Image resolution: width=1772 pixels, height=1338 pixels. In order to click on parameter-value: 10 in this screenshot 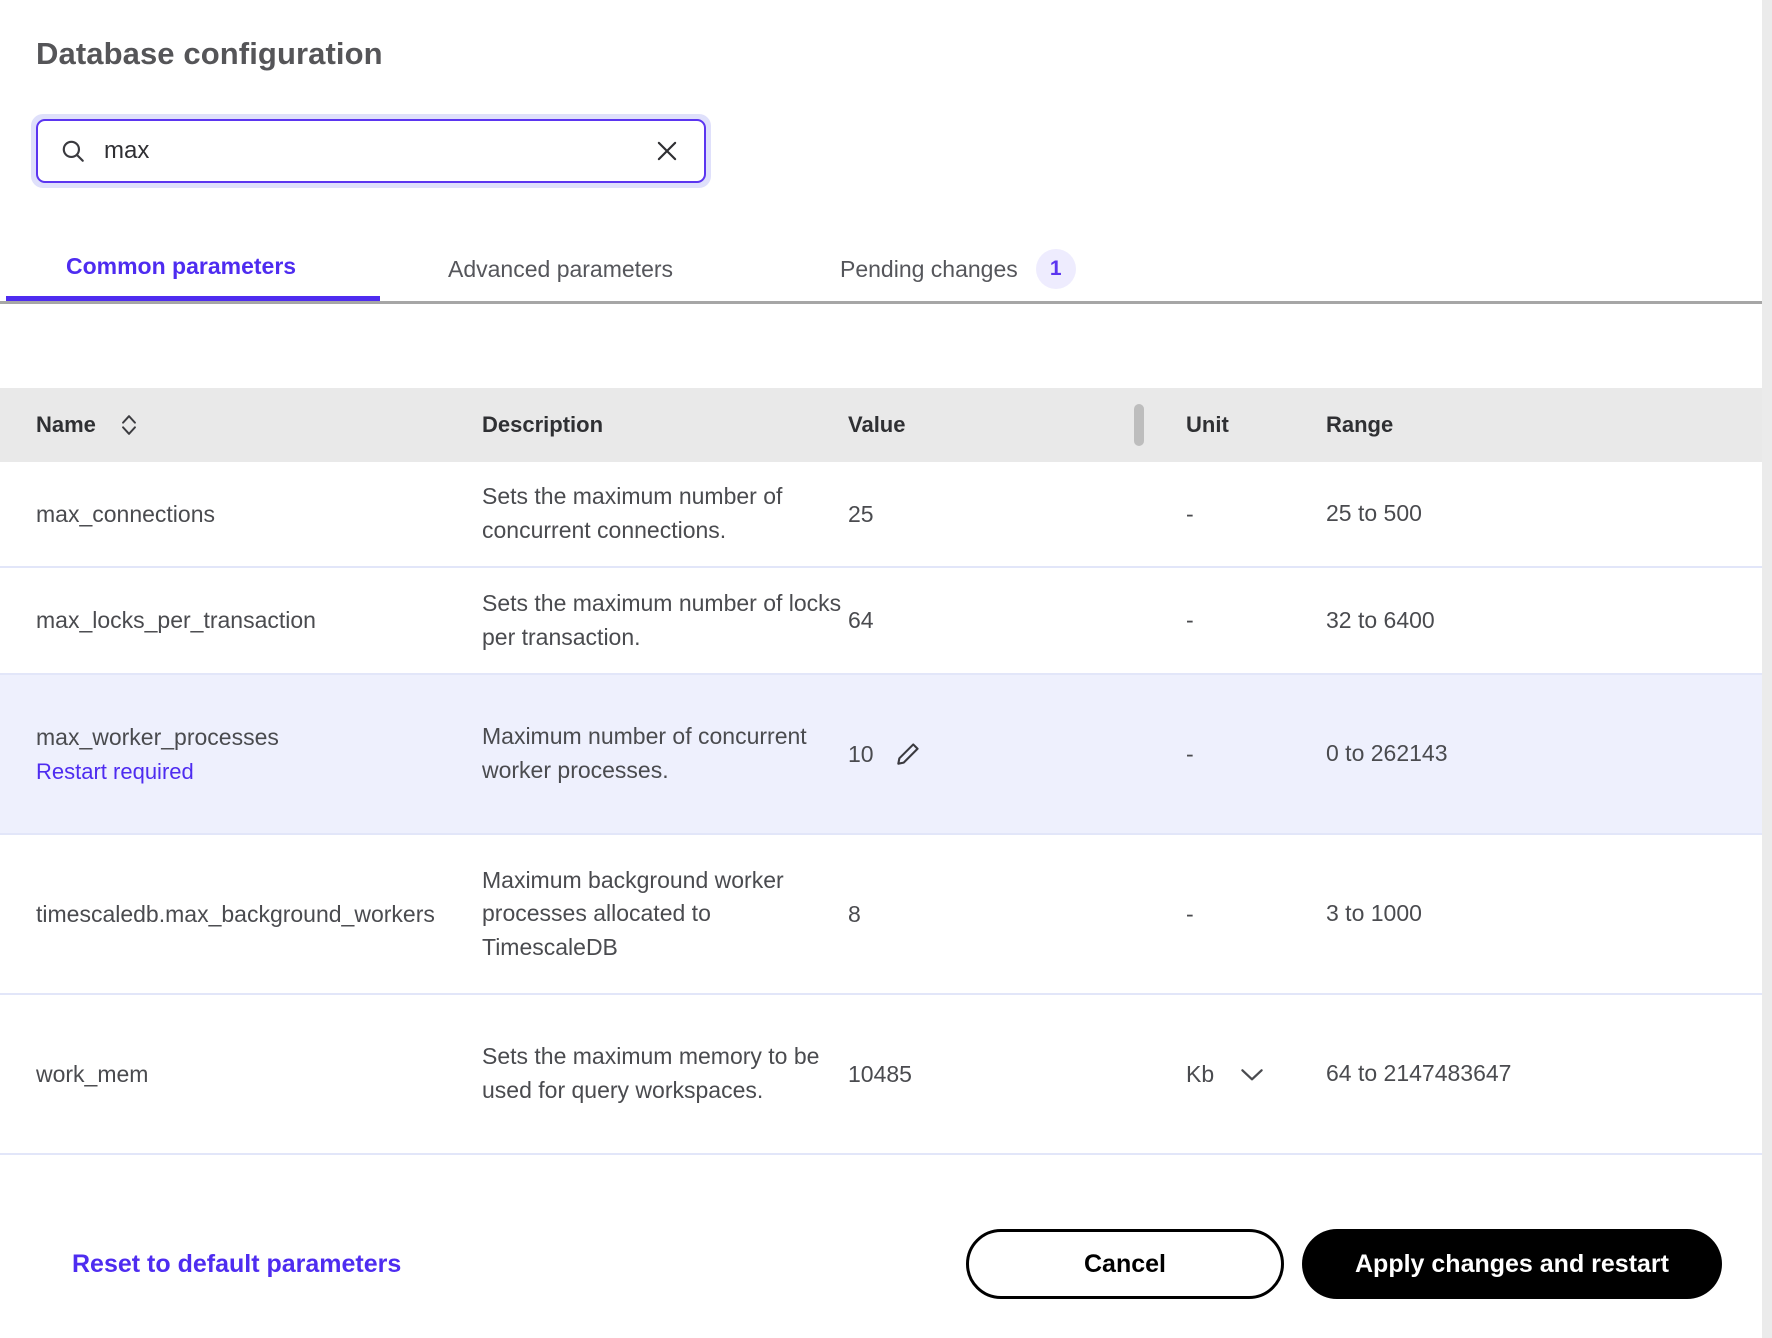, I will do `click(989, 754)`.